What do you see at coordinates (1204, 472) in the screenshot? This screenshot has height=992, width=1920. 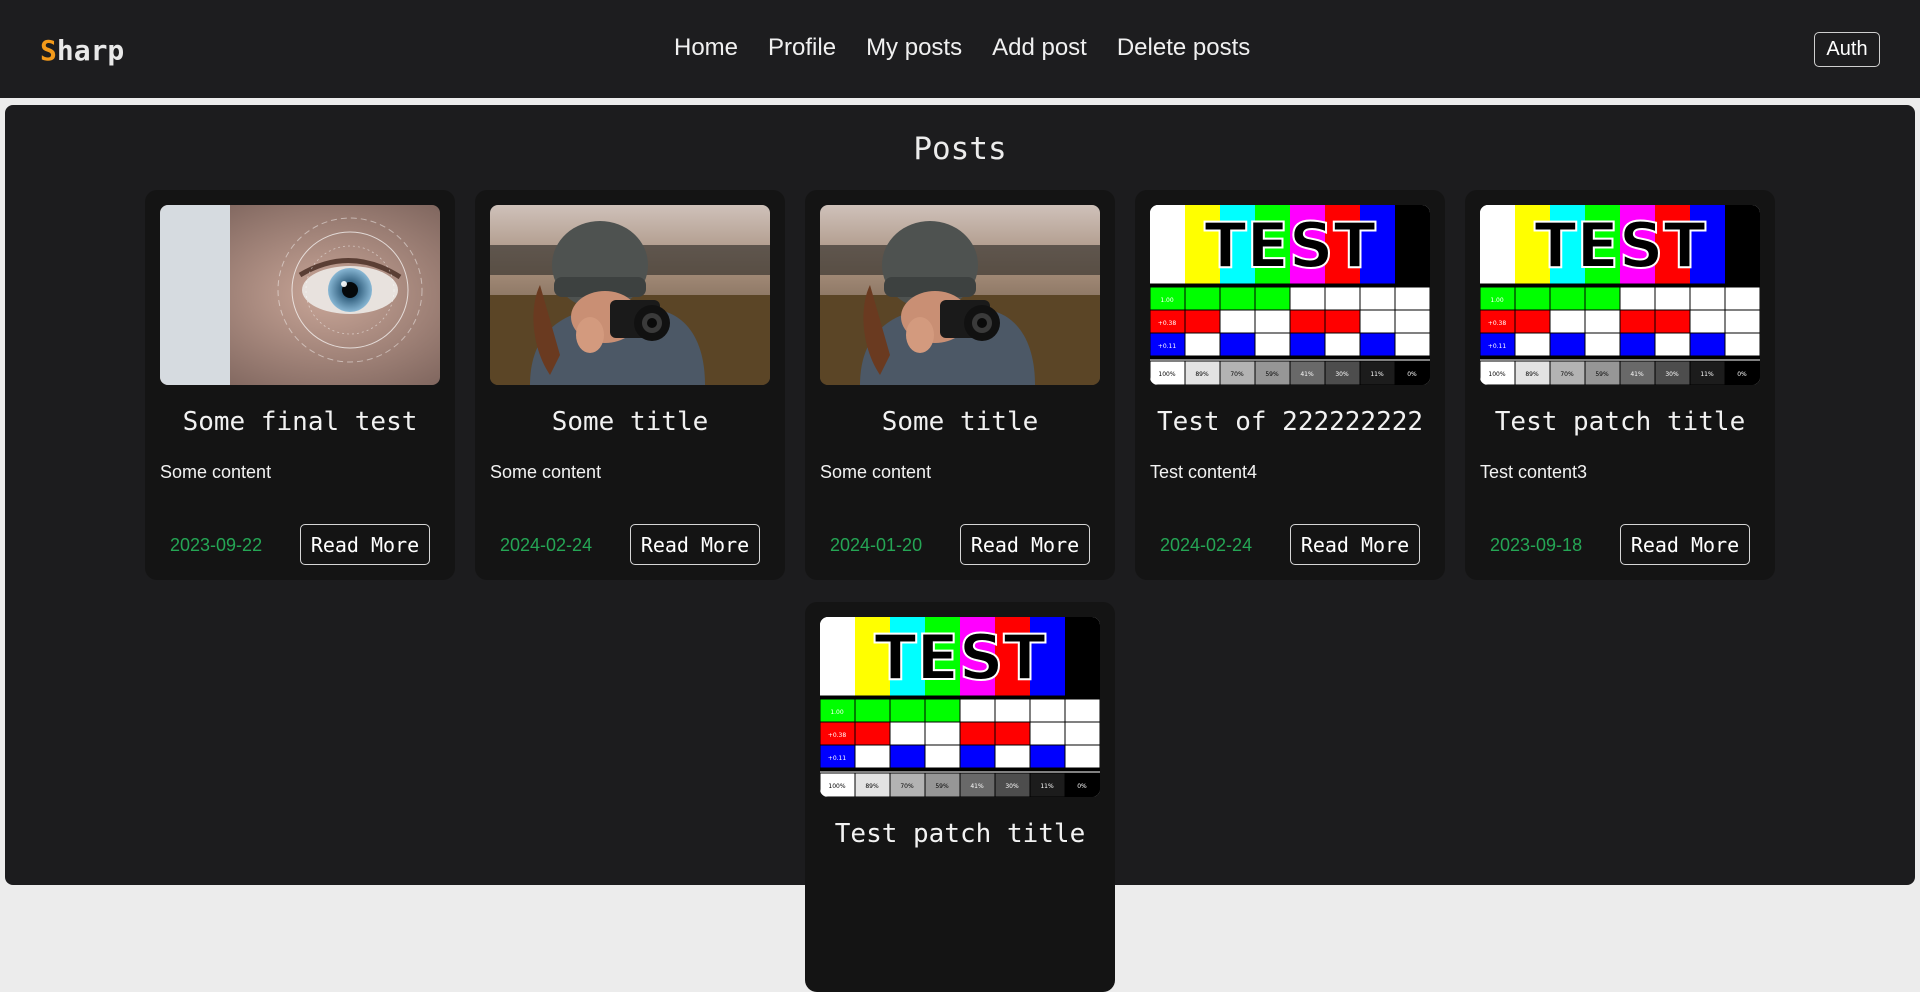 I see `post-content: Test content4` at bounding box center [1204, 472].